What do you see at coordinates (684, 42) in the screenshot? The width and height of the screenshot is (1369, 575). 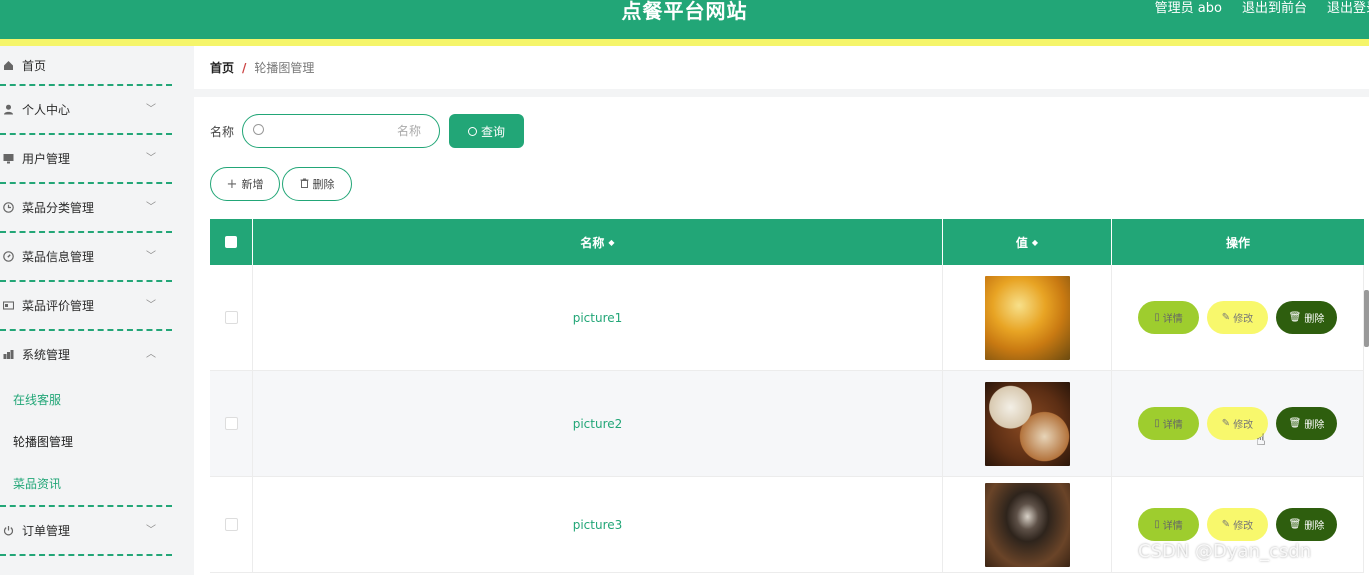 I see `header-stripe` at bounding box center [684, 42].